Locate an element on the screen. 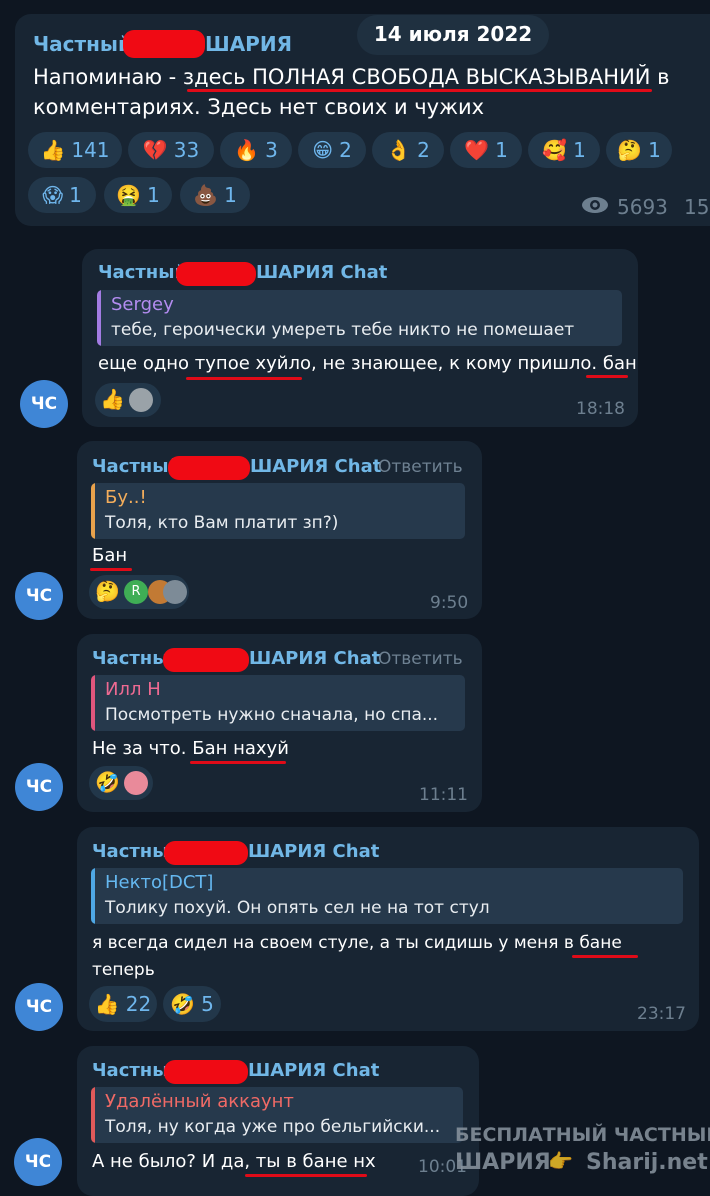  reaction-chip: 😱 1 is located at coordinates (62, 195).